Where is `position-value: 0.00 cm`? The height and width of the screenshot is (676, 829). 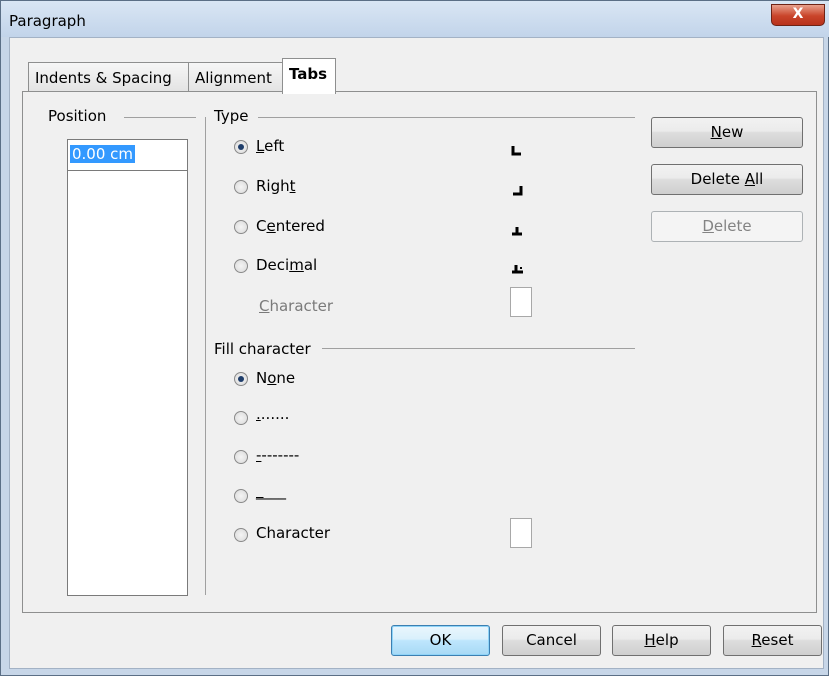 position-value: 0.00 cm is located at coordinates (103, 154).